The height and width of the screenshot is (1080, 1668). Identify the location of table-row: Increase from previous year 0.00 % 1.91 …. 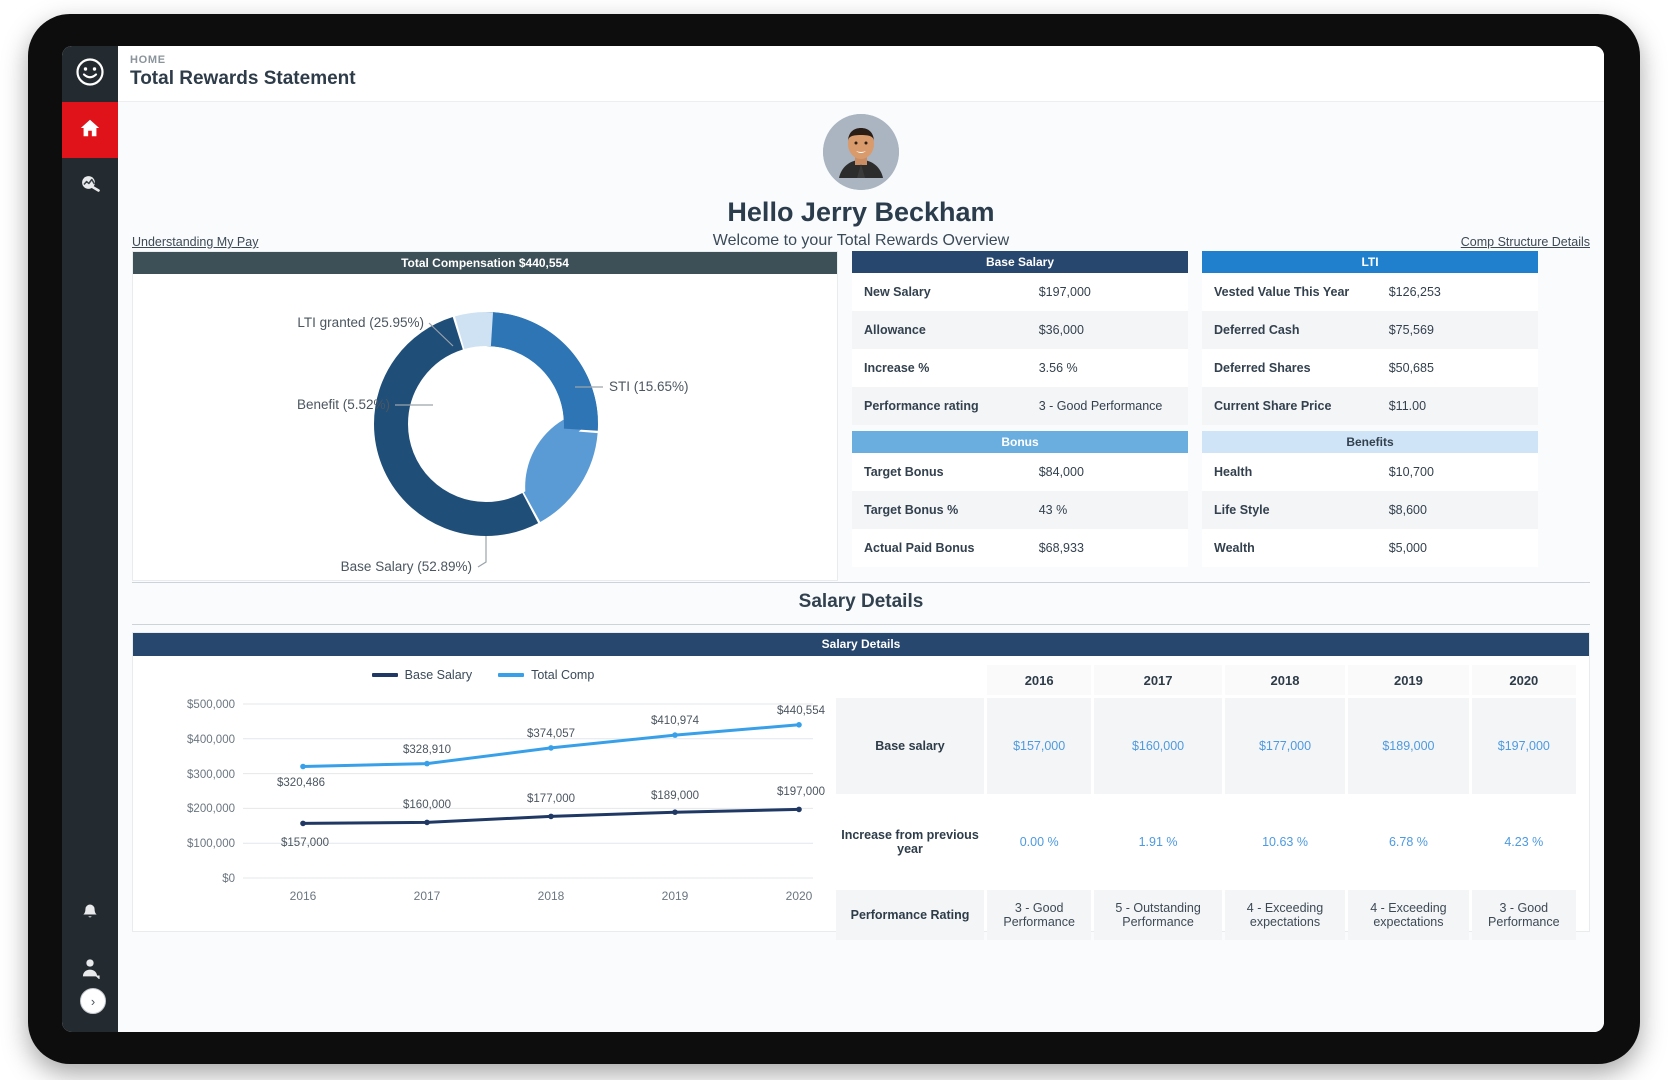
(1206, 842).